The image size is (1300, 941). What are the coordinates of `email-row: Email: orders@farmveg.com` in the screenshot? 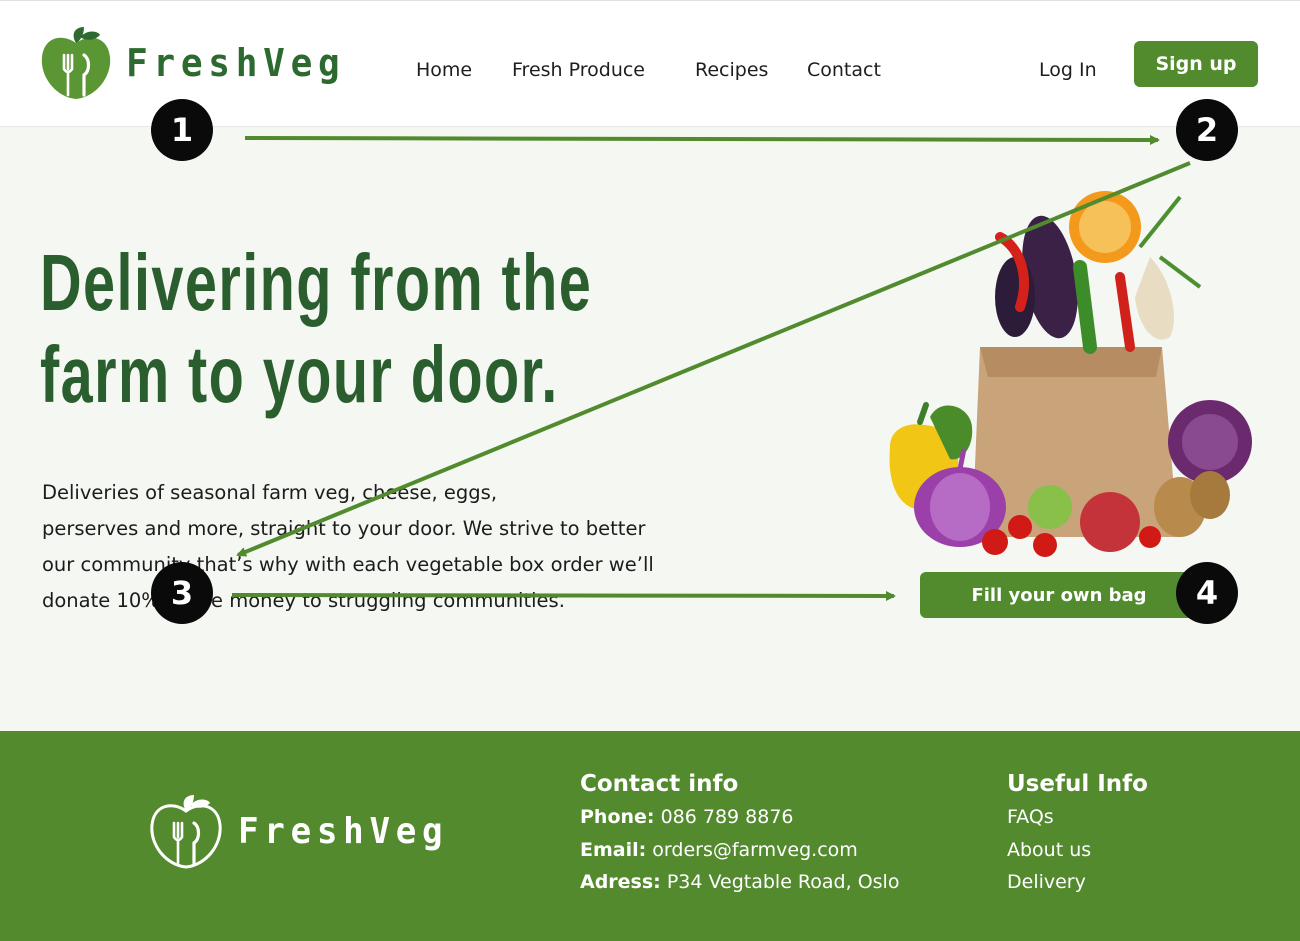 It's located at (739, 850).